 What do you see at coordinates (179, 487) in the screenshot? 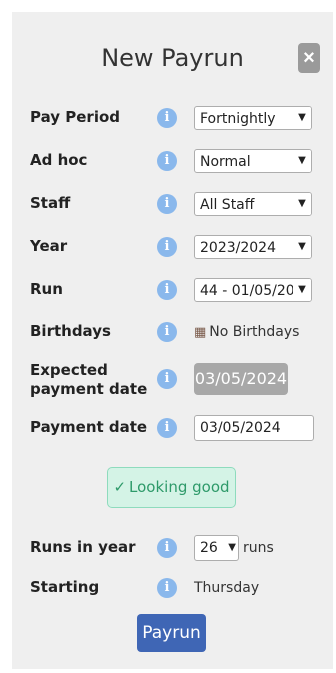
I see `status-text: Looking good` at bounding box center [179, 487].